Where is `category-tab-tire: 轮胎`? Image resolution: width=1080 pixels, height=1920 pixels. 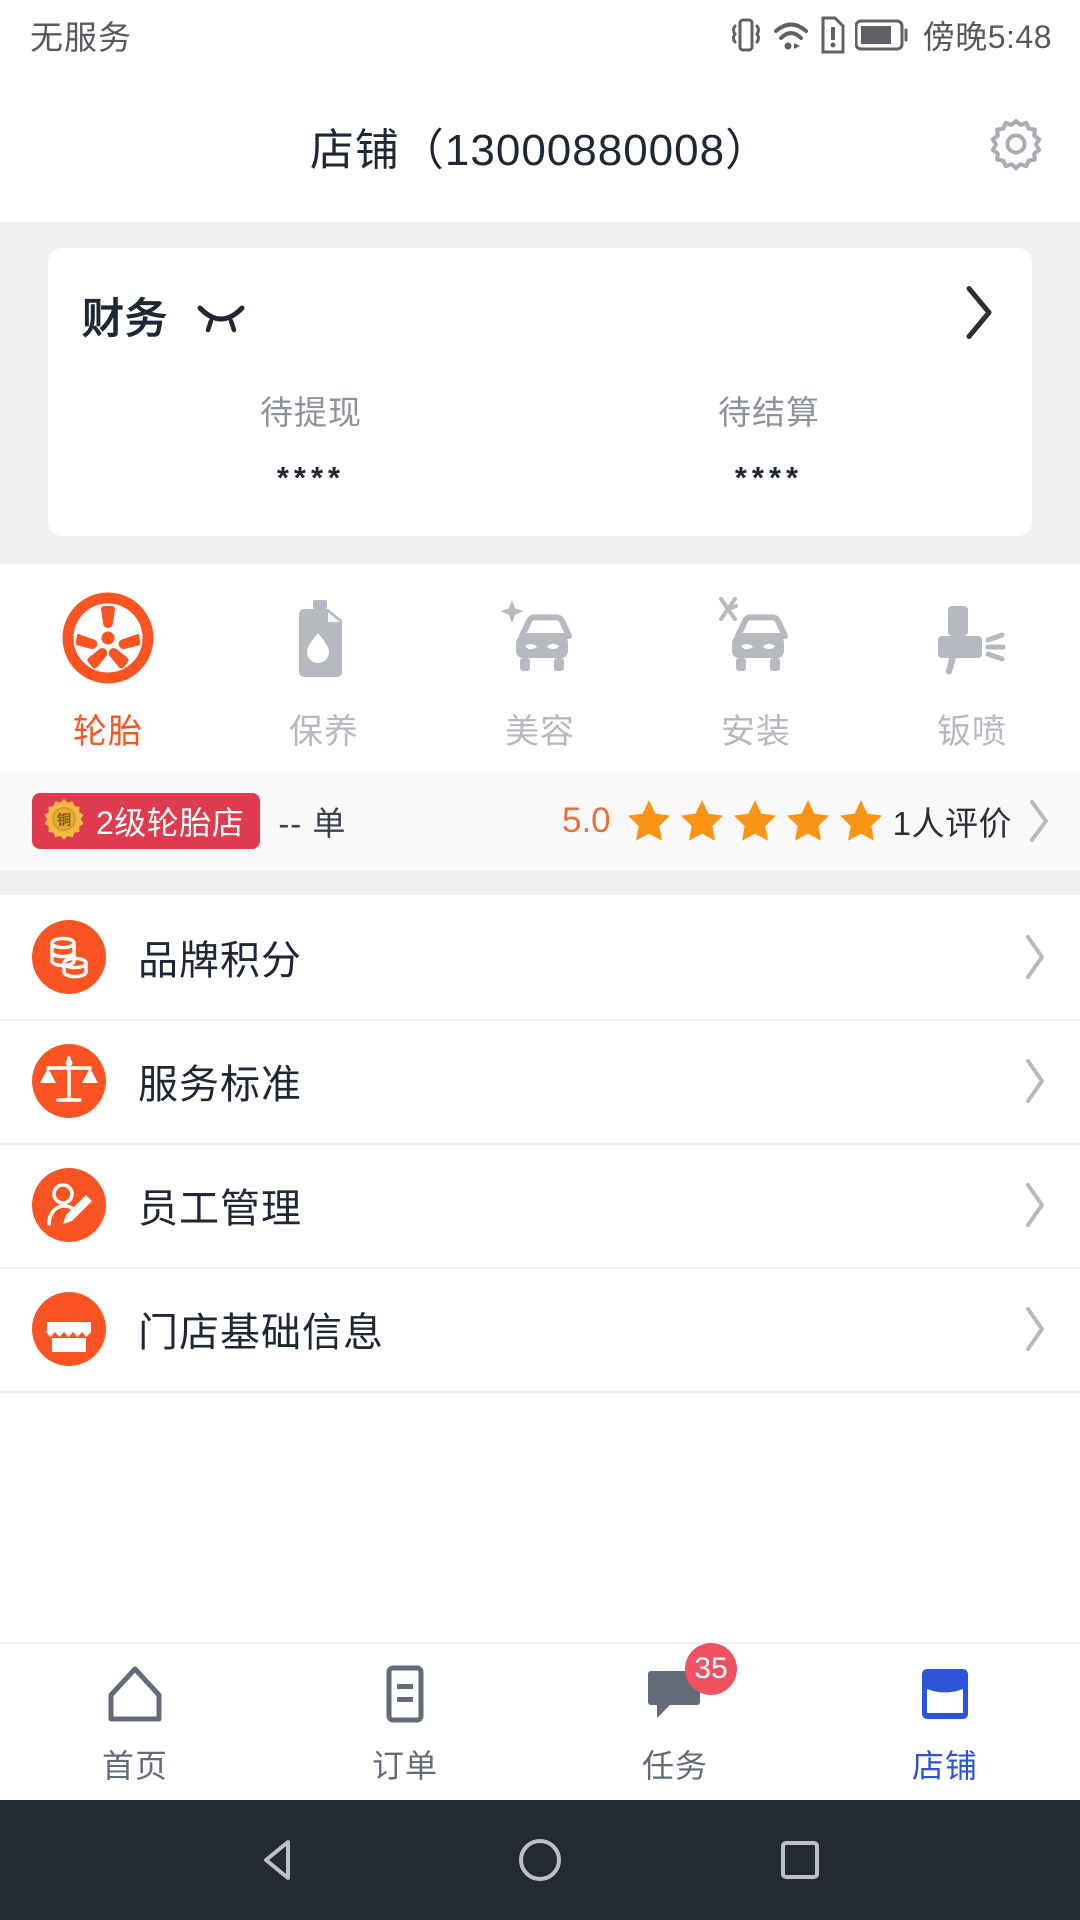
category-tab-tire: 轮胎 is located at coordinates (108, 671).